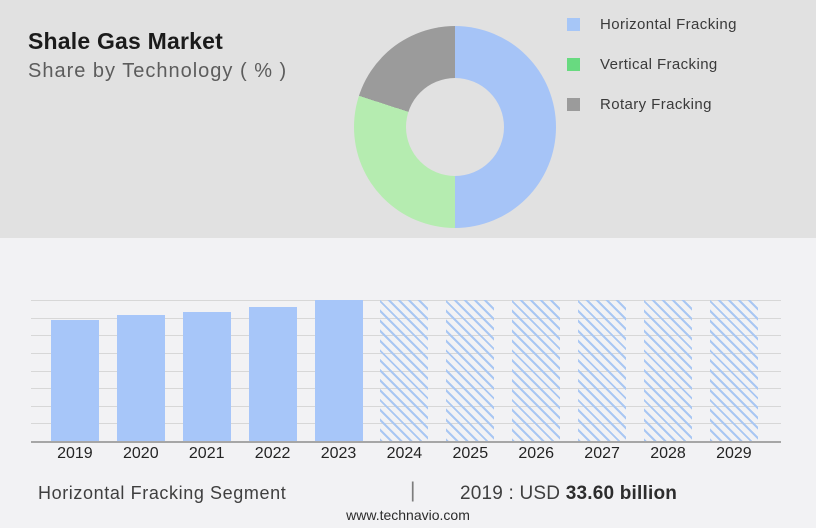 The image size is (816, 528). Describe the element at coordinates (536, 370) in the screenshot. I see `bar-2026-forecast` at that location.